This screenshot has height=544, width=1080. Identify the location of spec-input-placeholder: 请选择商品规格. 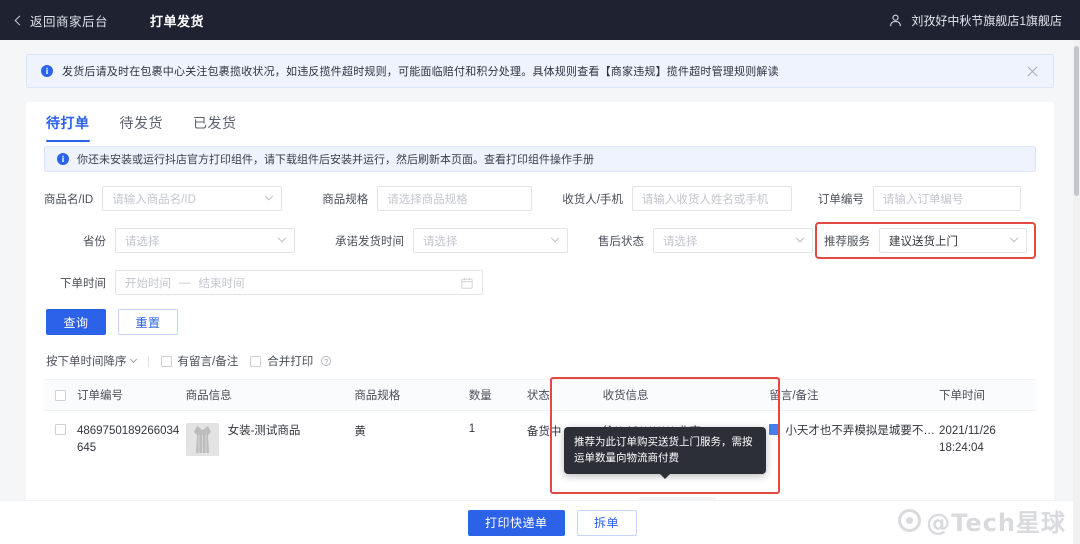
(427, 199).